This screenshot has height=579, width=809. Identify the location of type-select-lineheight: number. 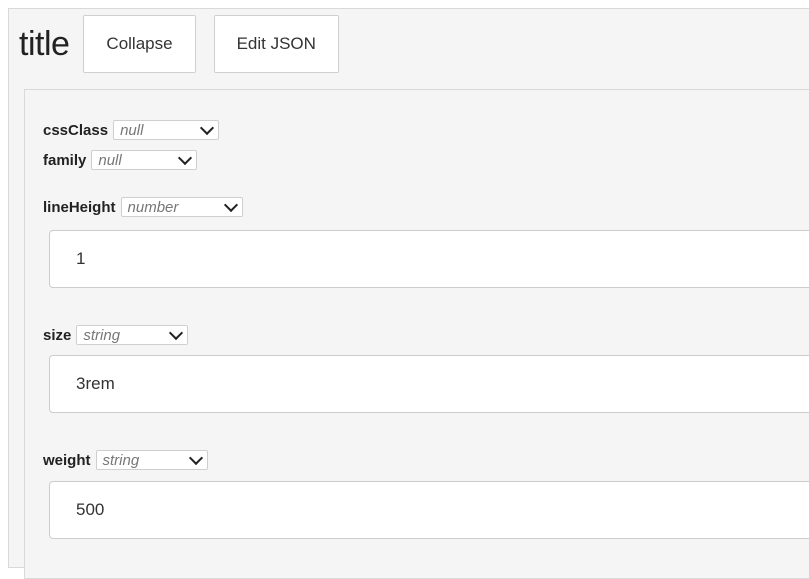
(181, 207).